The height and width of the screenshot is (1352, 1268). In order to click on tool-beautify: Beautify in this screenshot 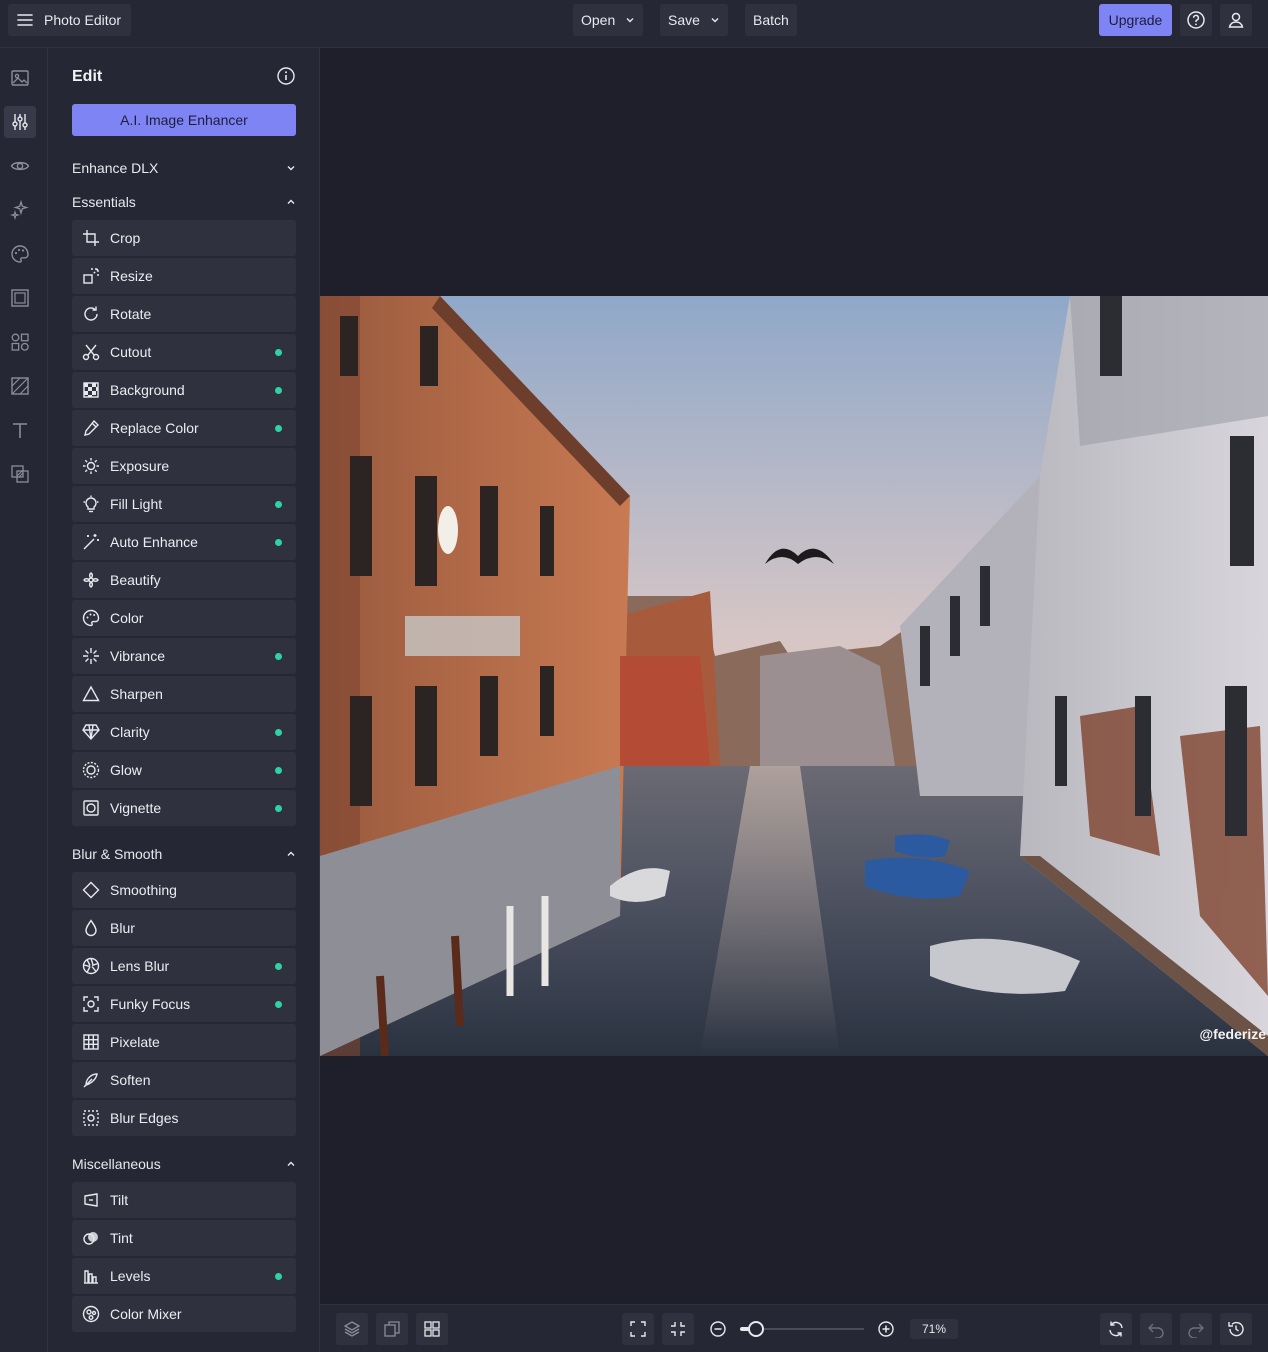, I will do `click(184, 580)`.